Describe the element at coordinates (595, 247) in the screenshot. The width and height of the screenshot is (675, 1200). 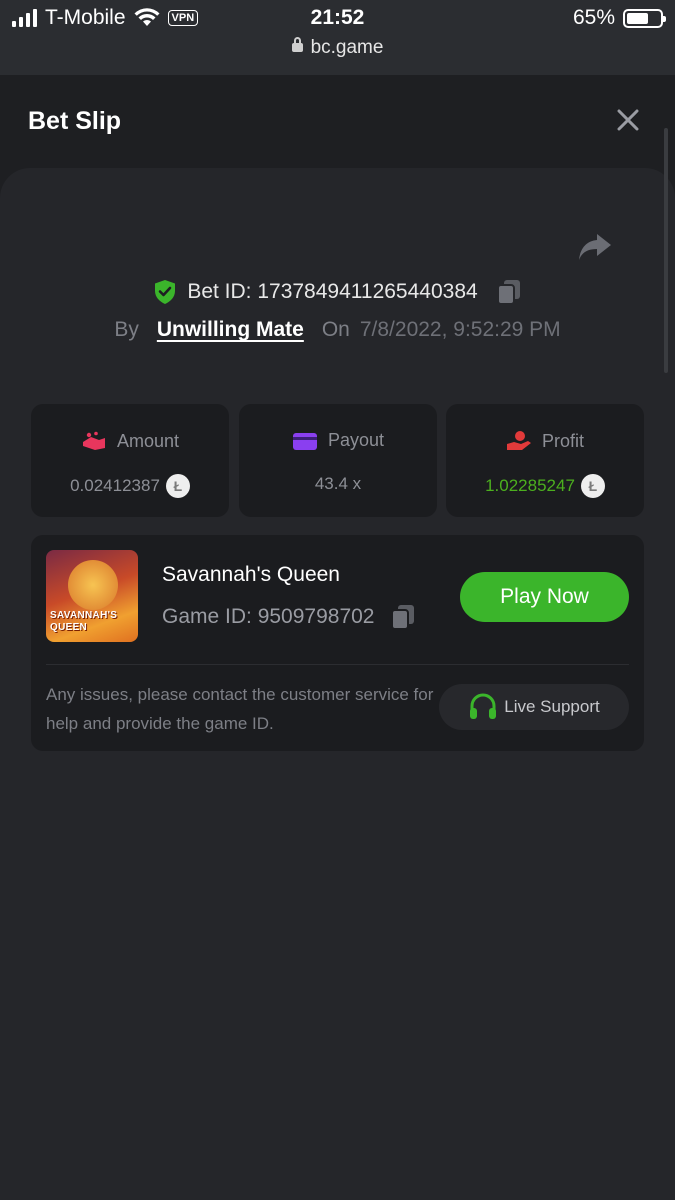
I see `share-icon` at that location.